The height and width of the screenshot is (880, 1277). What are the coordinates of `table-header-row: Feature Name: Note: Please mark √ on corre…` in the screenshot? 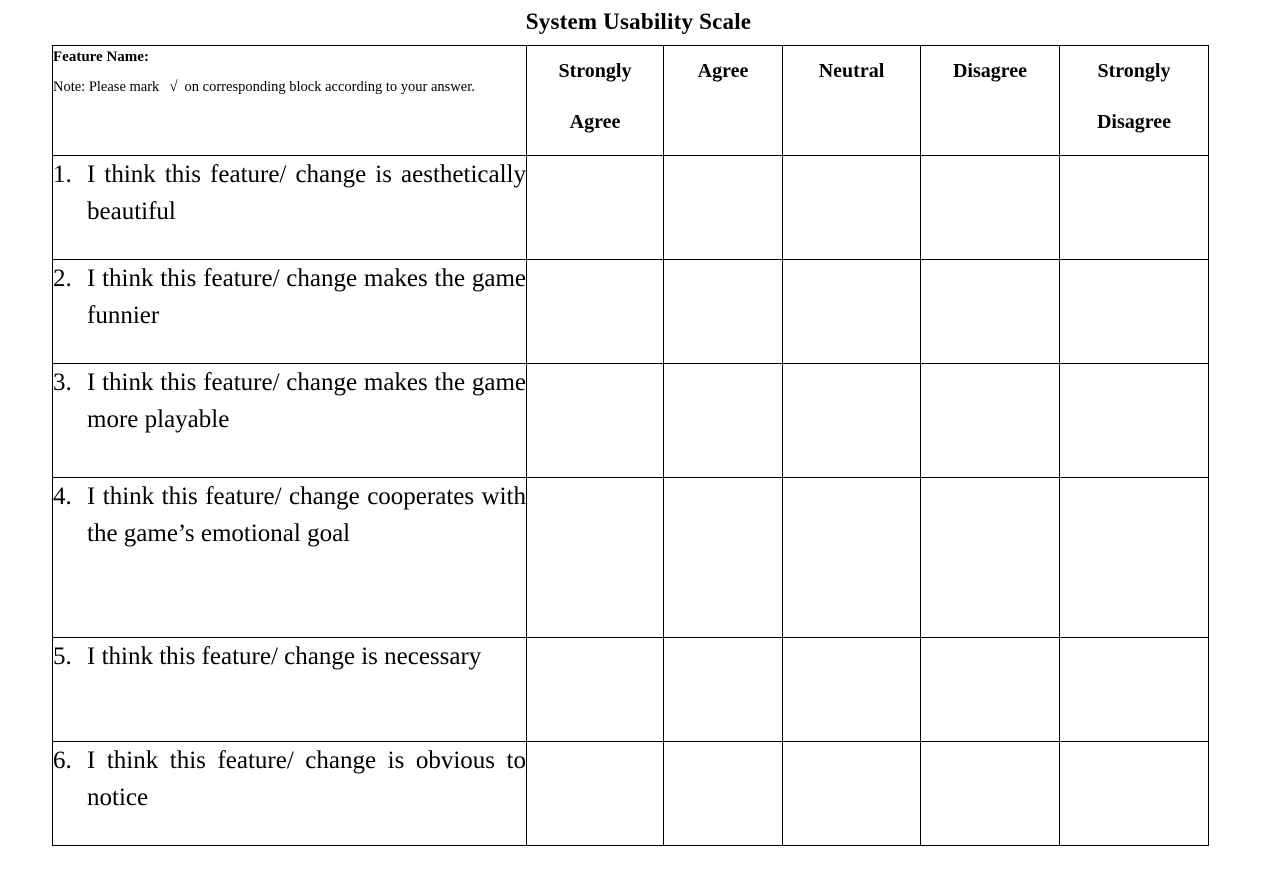 It's located at (630, 100).